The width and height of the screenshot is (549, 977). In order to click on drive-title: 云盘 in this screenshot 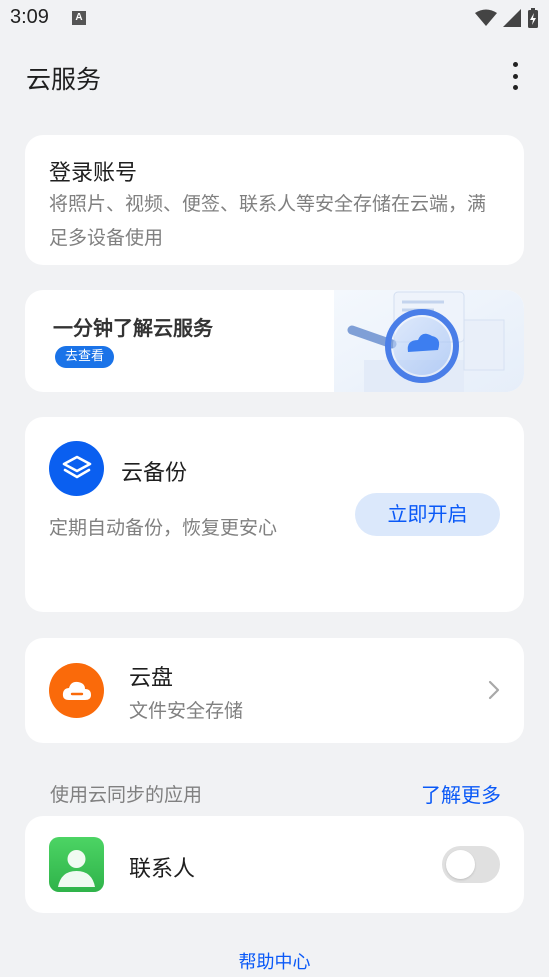, I will do `click(151, 678)`.